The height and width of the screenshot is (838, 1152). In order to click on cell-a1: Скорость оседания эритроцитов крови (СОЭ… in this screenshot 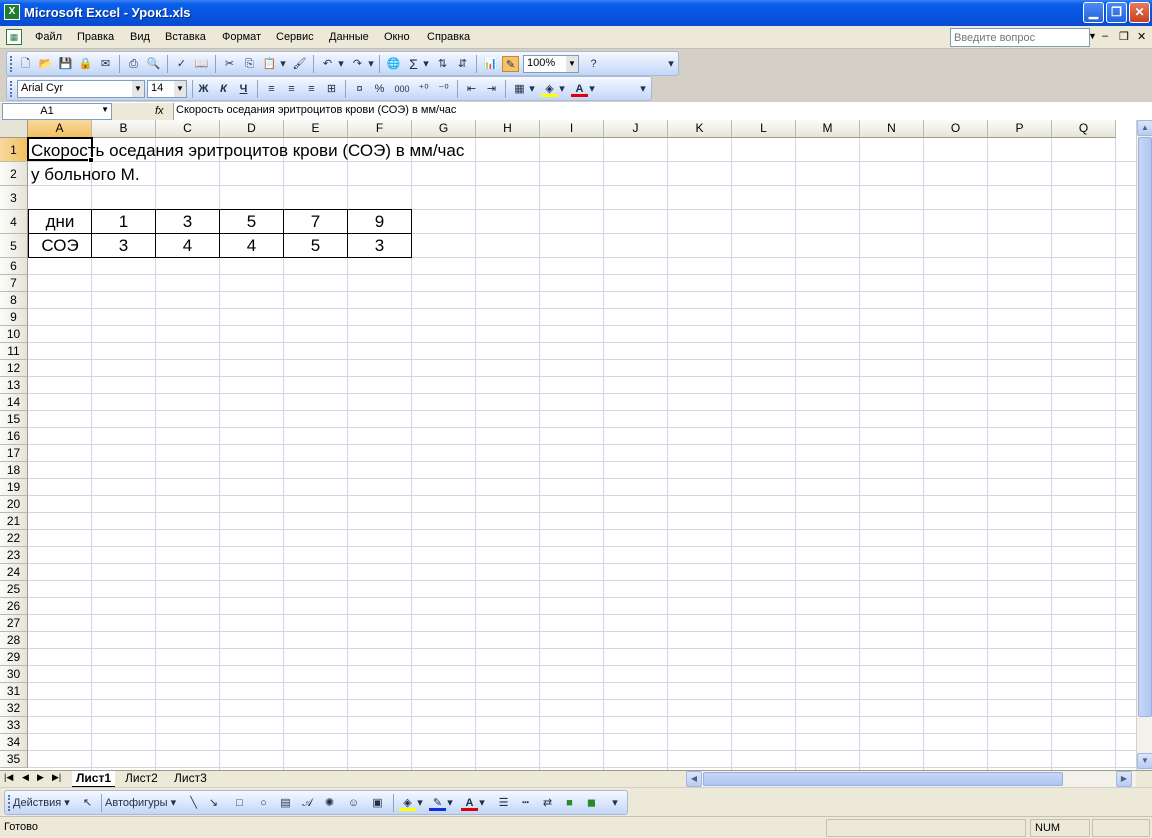, I will do `click(247, 151)`.